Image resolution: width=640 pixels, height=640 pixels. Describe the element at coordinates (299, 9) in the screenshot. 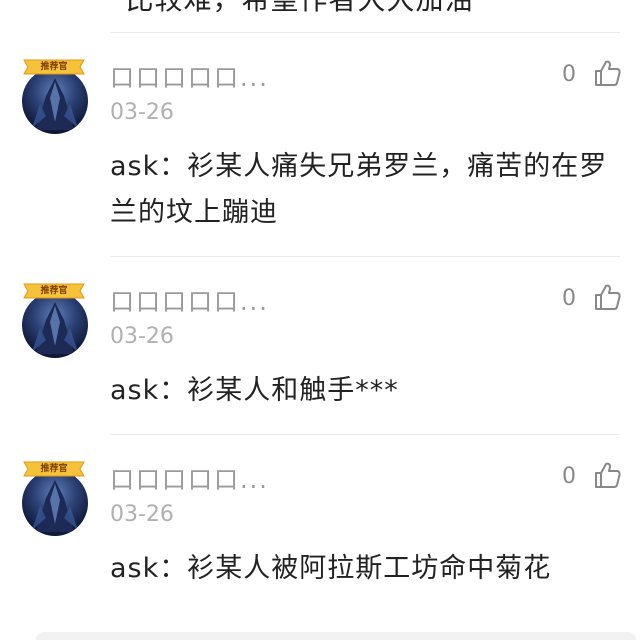

I see `previous-comment-text: “比较难，希望作者大大加油”` at that location.